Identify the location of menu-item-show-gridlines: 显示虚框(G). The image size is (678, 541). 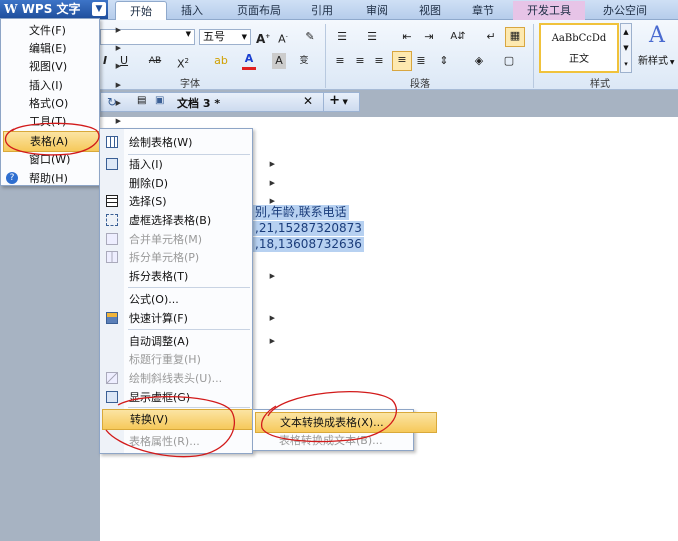
(190, 397).